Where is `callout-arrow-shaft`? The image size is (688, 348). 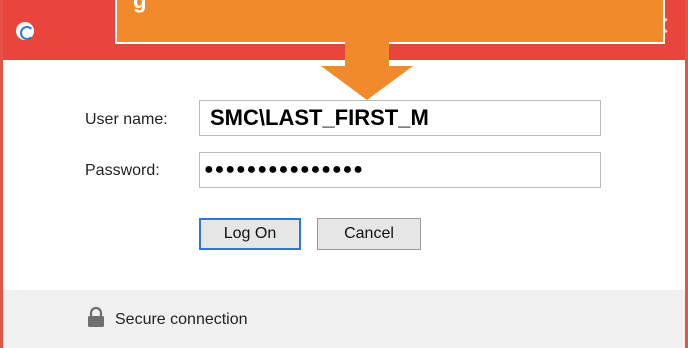 callout-arrow-shaft is located at coordinates (367, 55).